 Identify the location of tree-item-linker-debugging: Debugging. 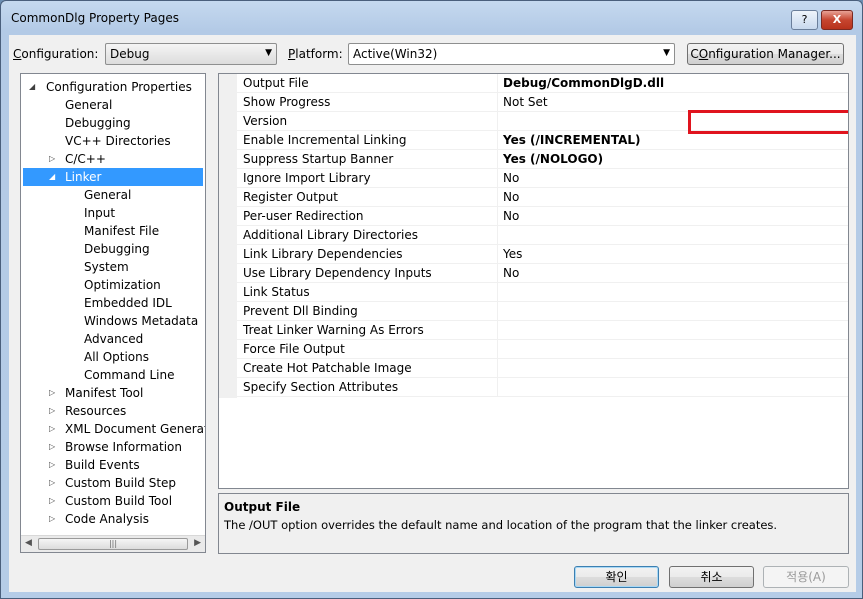
(117, 249).